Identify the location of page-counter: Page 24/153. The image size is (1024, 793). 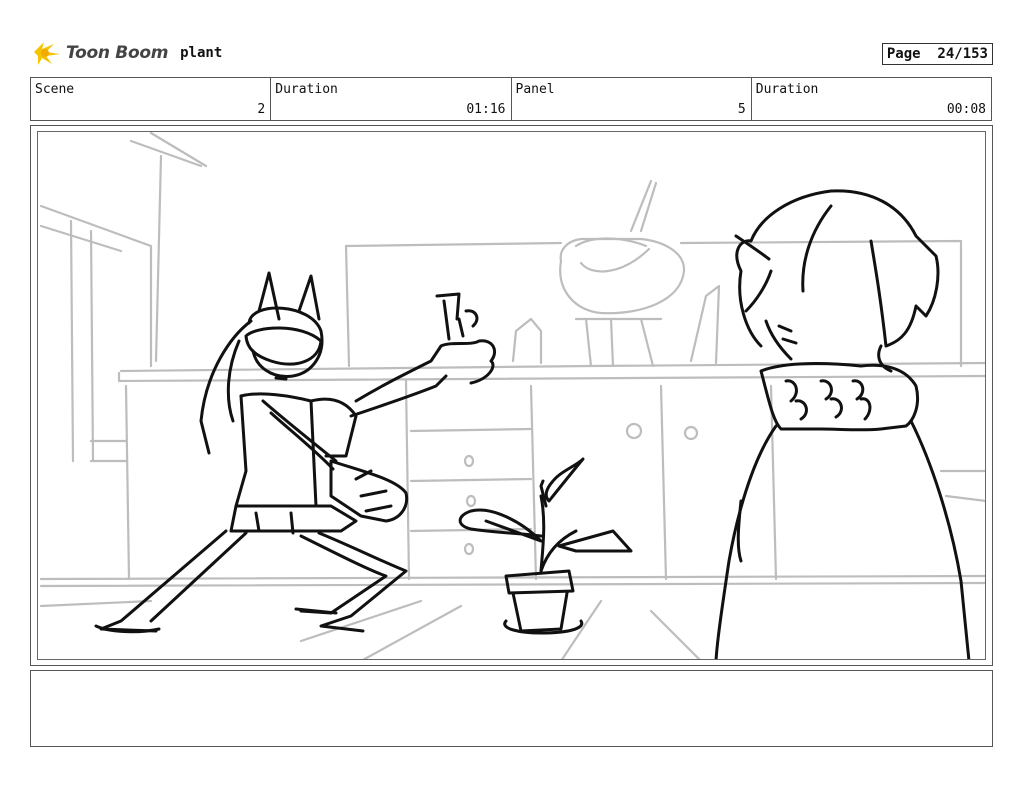
(937, 54).